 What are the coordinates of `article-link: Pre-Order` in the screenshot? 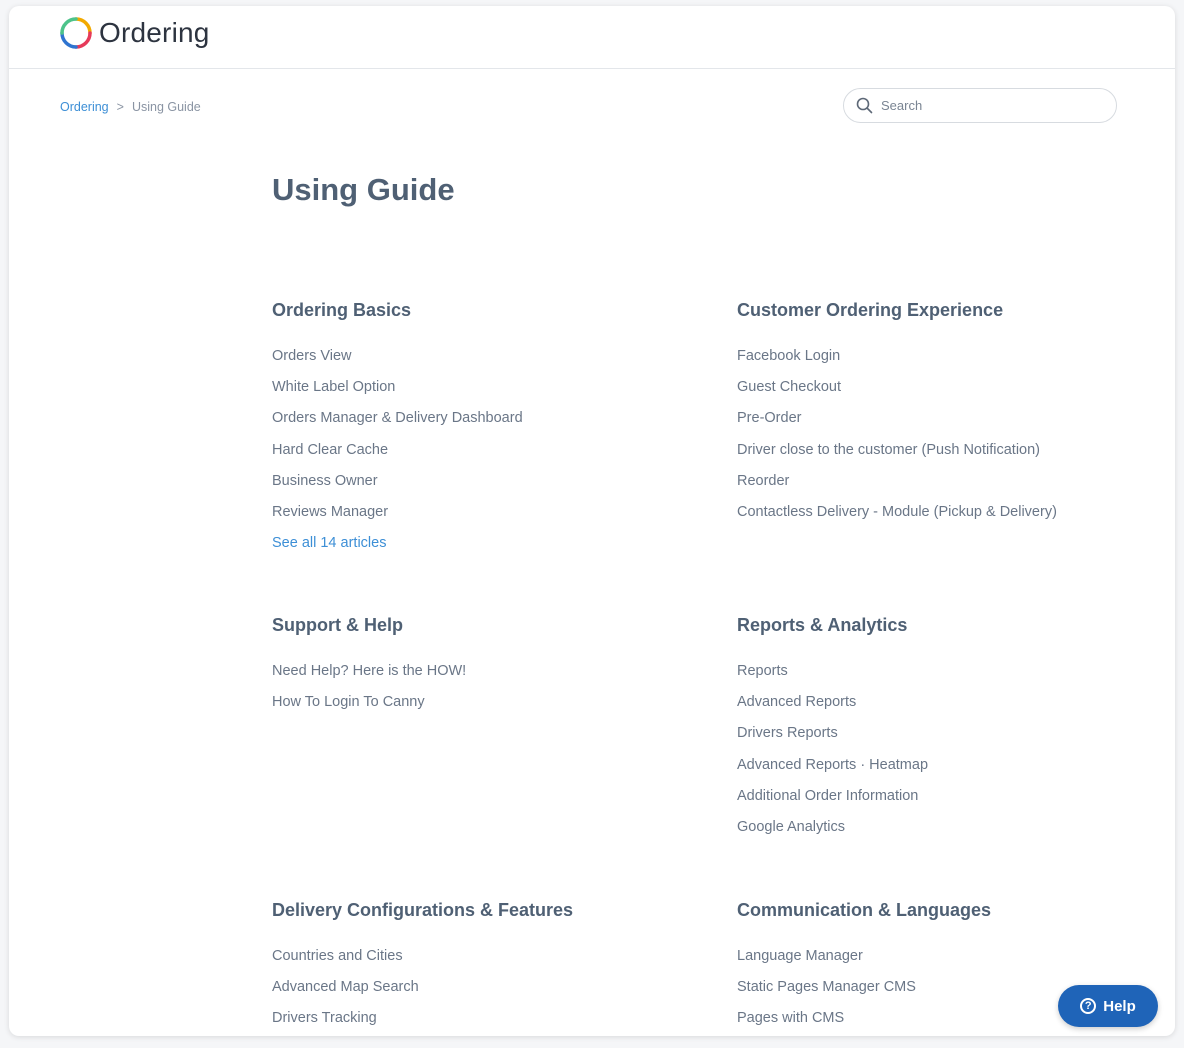 It's located at (947, 424).